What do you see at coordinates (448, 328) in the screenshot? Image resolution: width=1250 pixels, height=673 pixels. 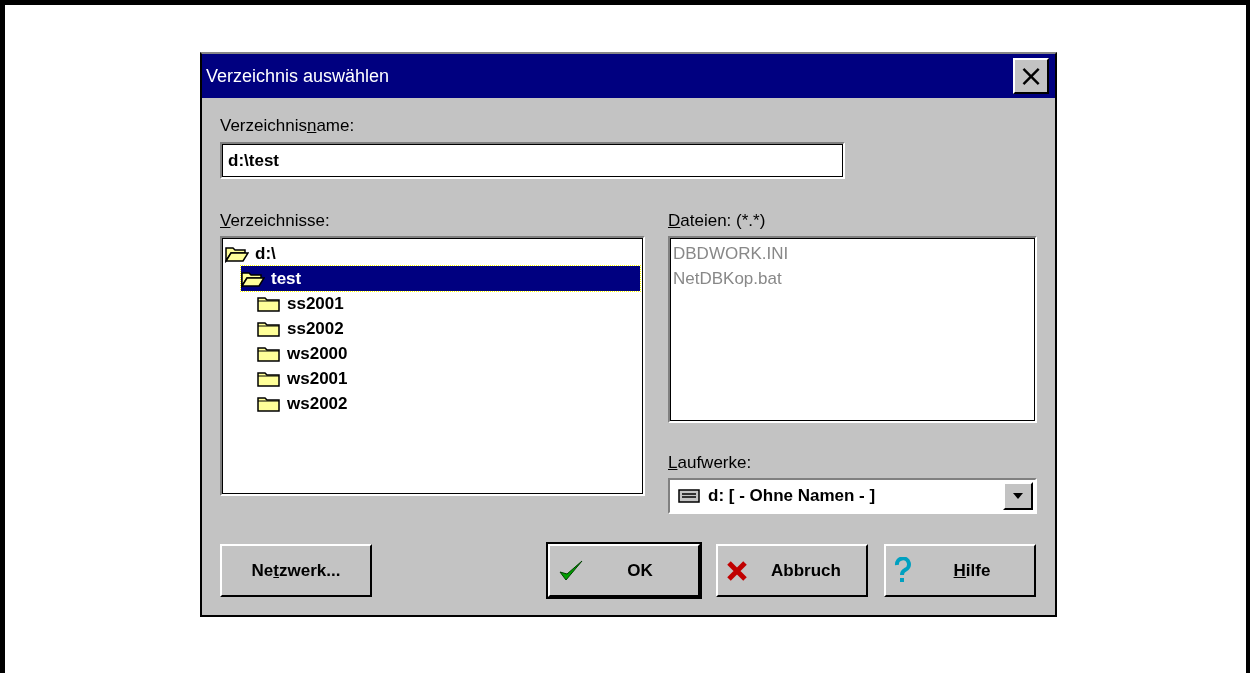 I see `folder-item: ss2002` at bounding box center [448, 328].